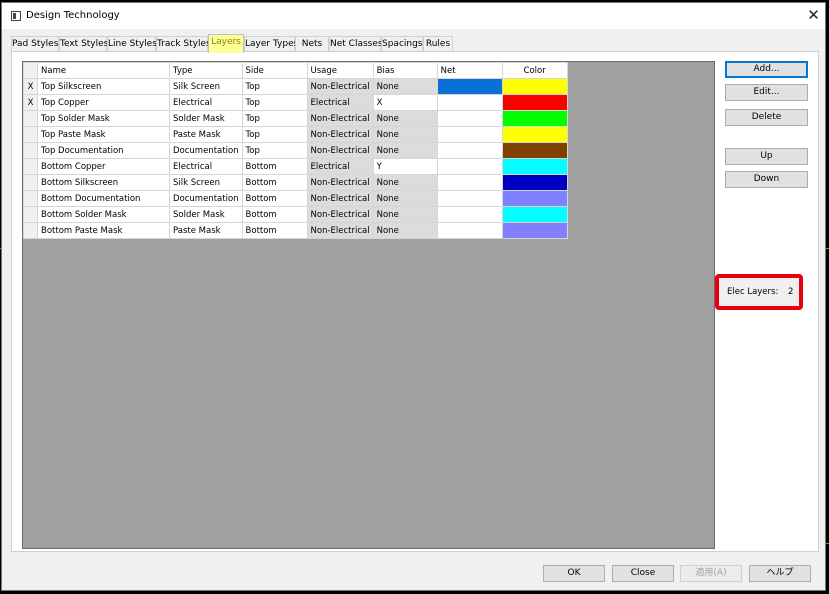 The width and height of the screenshot is (829, 594). Describe the element at coordinates (103, 86) in the screenshot. I see `cell-name: Top Silkscreen` at that location.